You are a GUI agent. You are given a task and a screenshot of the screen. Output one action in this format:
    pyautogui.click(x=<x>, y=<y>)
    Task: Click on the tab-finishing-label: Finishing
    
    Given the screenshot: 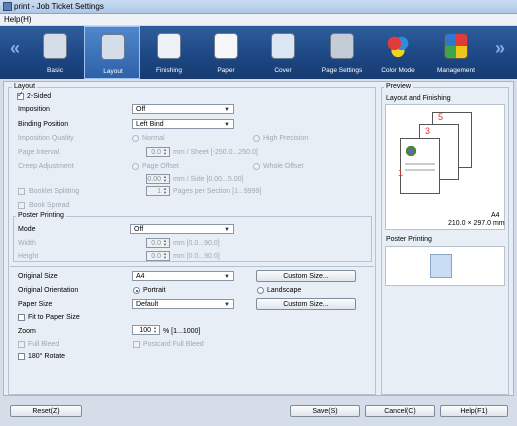 What is the action you would take?
    pyautogui.click(x=168, y=70)
    